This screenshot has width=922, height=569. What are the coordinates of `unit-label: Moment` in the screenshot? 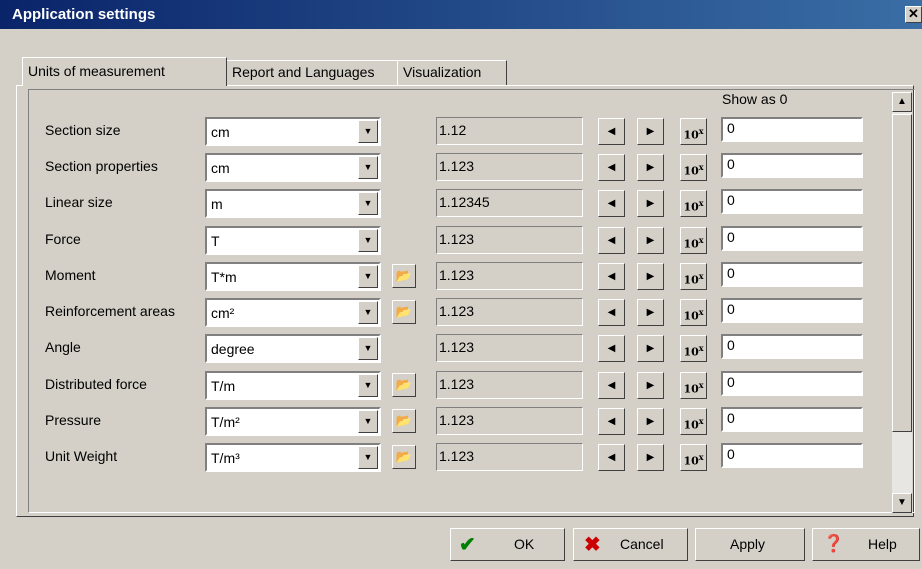 It's located at (70, 275).